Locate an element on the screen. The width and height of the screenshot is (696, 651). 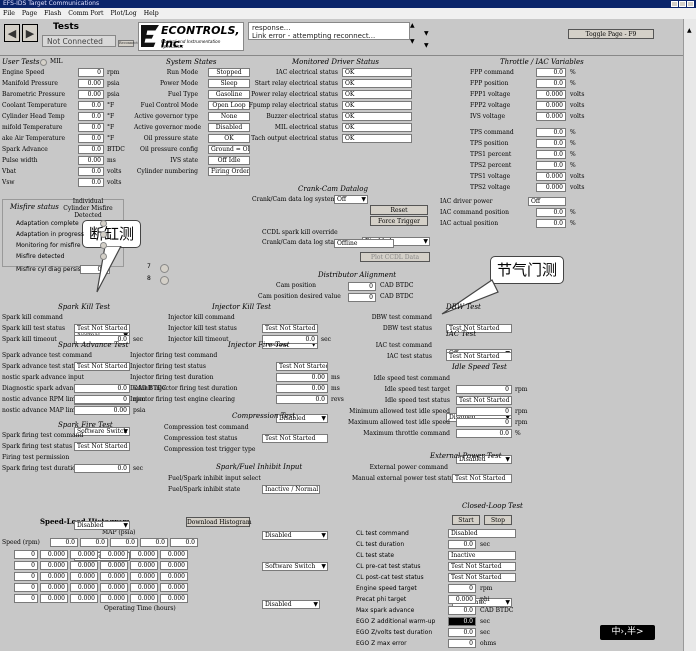
mil-label: MIL is located at coordinates (56, 61).